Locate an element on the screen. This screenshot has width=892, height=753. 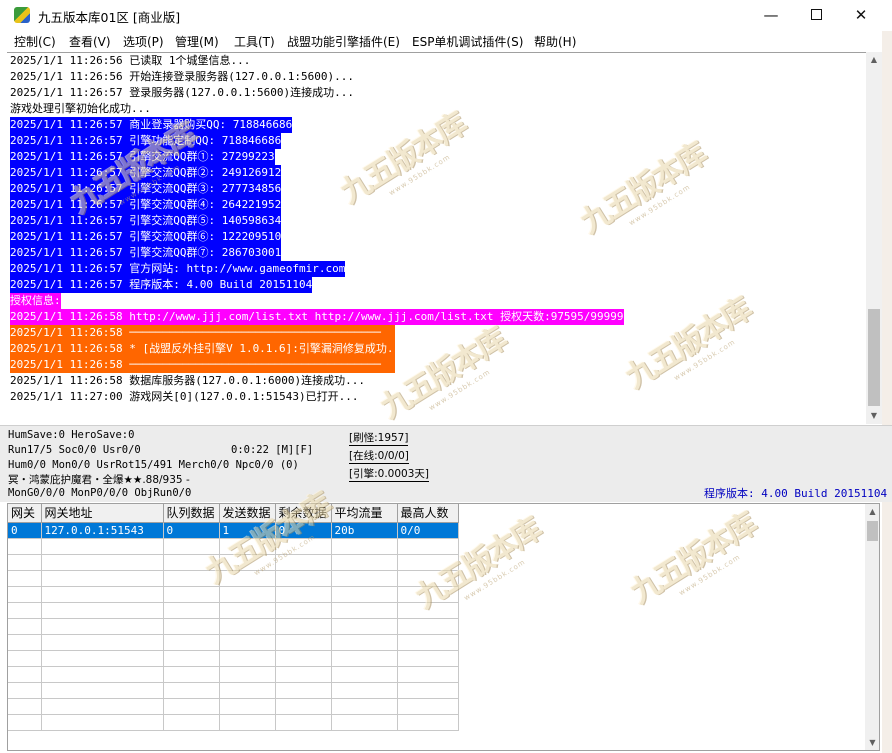
table-scrollbar: ▲ ▼ is located at coordinates (872, 627).